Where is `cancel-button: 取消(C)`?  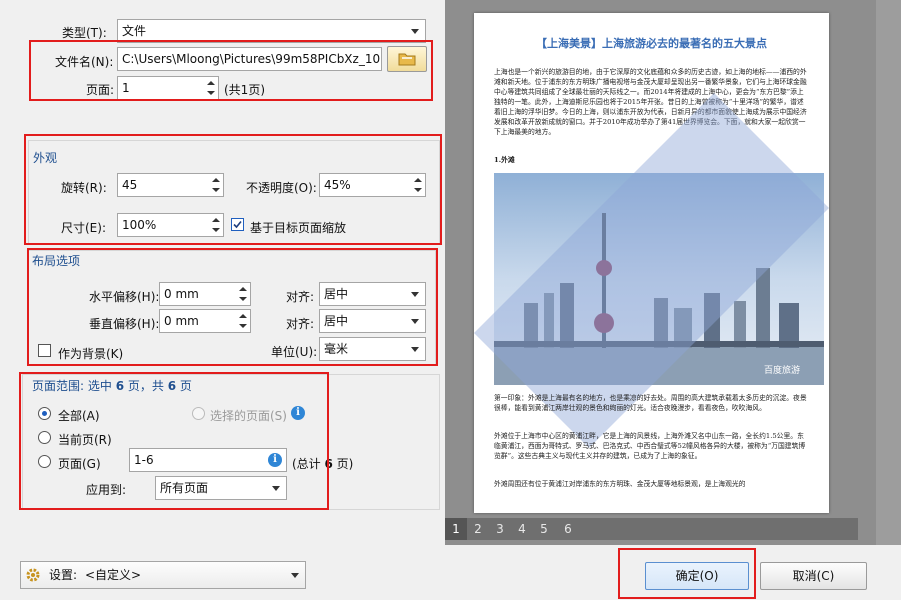
cancel-button: 取消(C) is located at coordinates (813, 576).